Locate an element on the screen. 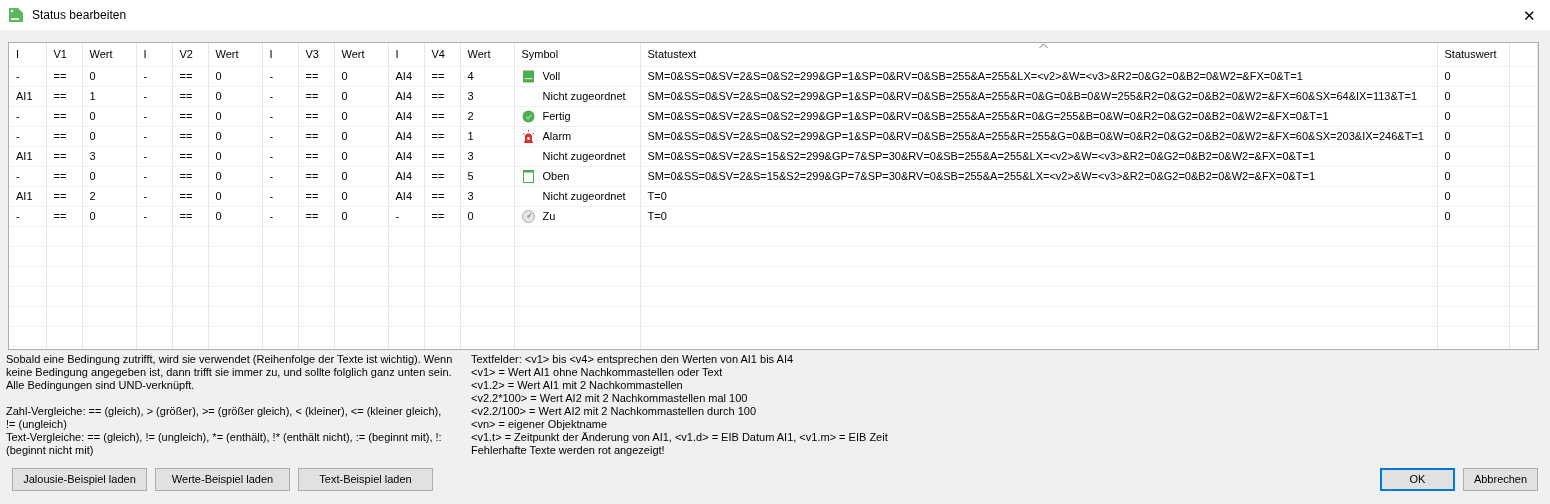 The height and width of the screenshot is (504, 1550). load-example-button: Text-Beispiel laden is located at coordinates (365, 479).